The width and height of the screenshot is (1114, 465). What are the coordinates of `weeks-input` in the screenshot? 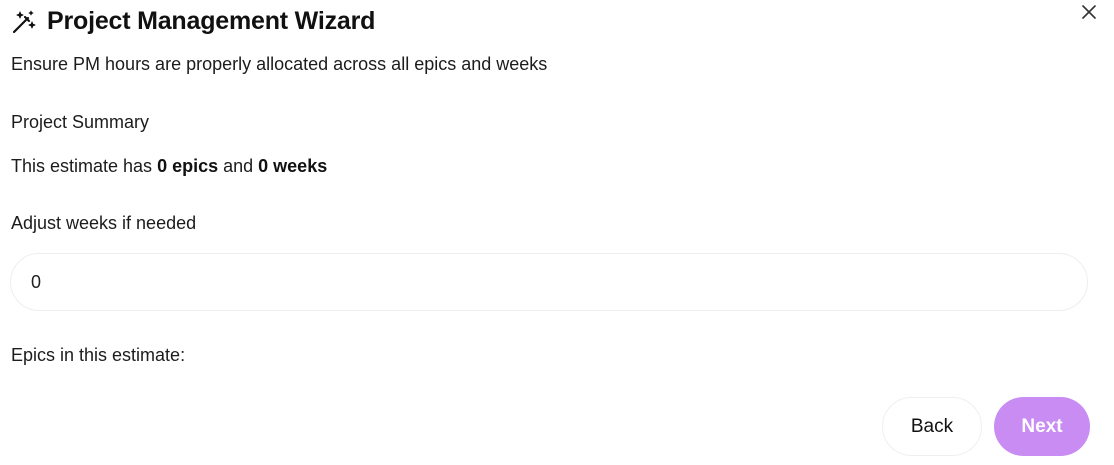 It's located at (549, 282).